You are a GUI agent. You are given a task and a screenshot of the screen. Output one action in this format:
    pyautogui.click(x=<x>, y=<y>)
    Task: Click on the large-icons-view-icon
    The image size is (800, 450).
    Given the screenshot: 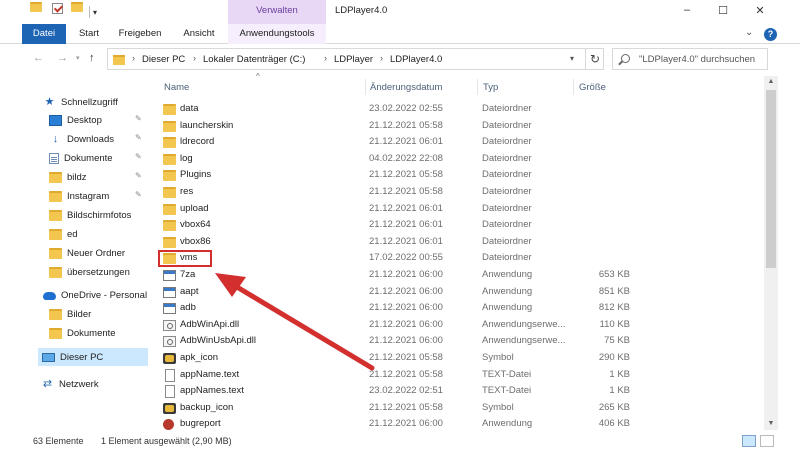 What is the action you would take?
    pyautogui.click(x=767, y=441)
    